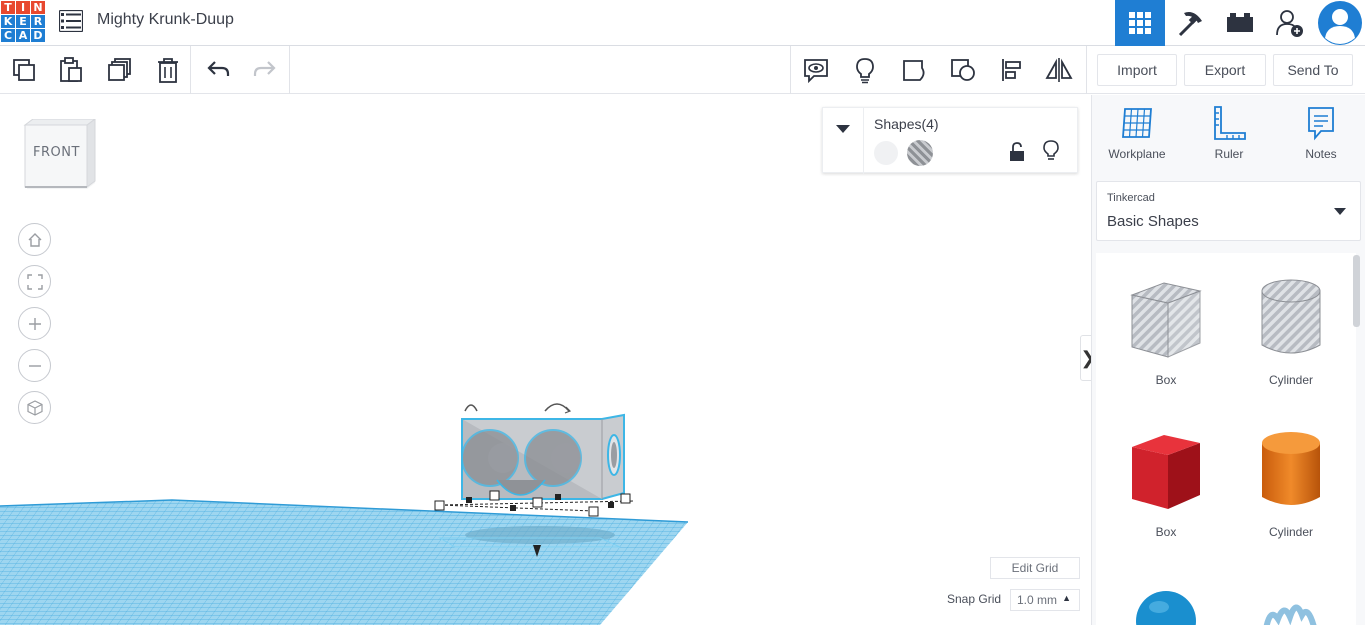 The width and height of the screenshot is (1365, 625). Describe the element at coordinates (218, 70) in the screenshot. I see `undo-icon` at that location.